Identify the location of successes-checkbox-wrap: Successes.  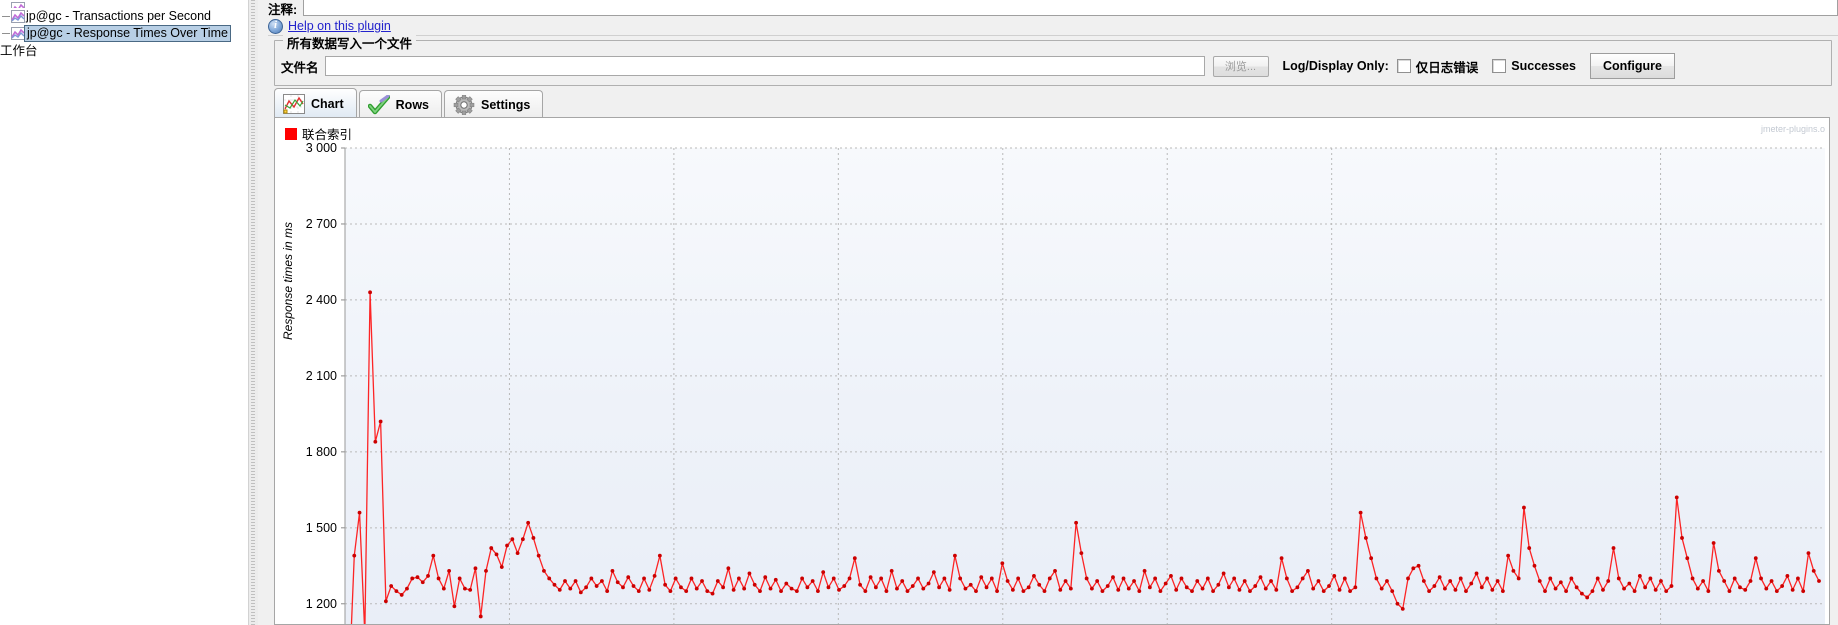
(1534, 66).